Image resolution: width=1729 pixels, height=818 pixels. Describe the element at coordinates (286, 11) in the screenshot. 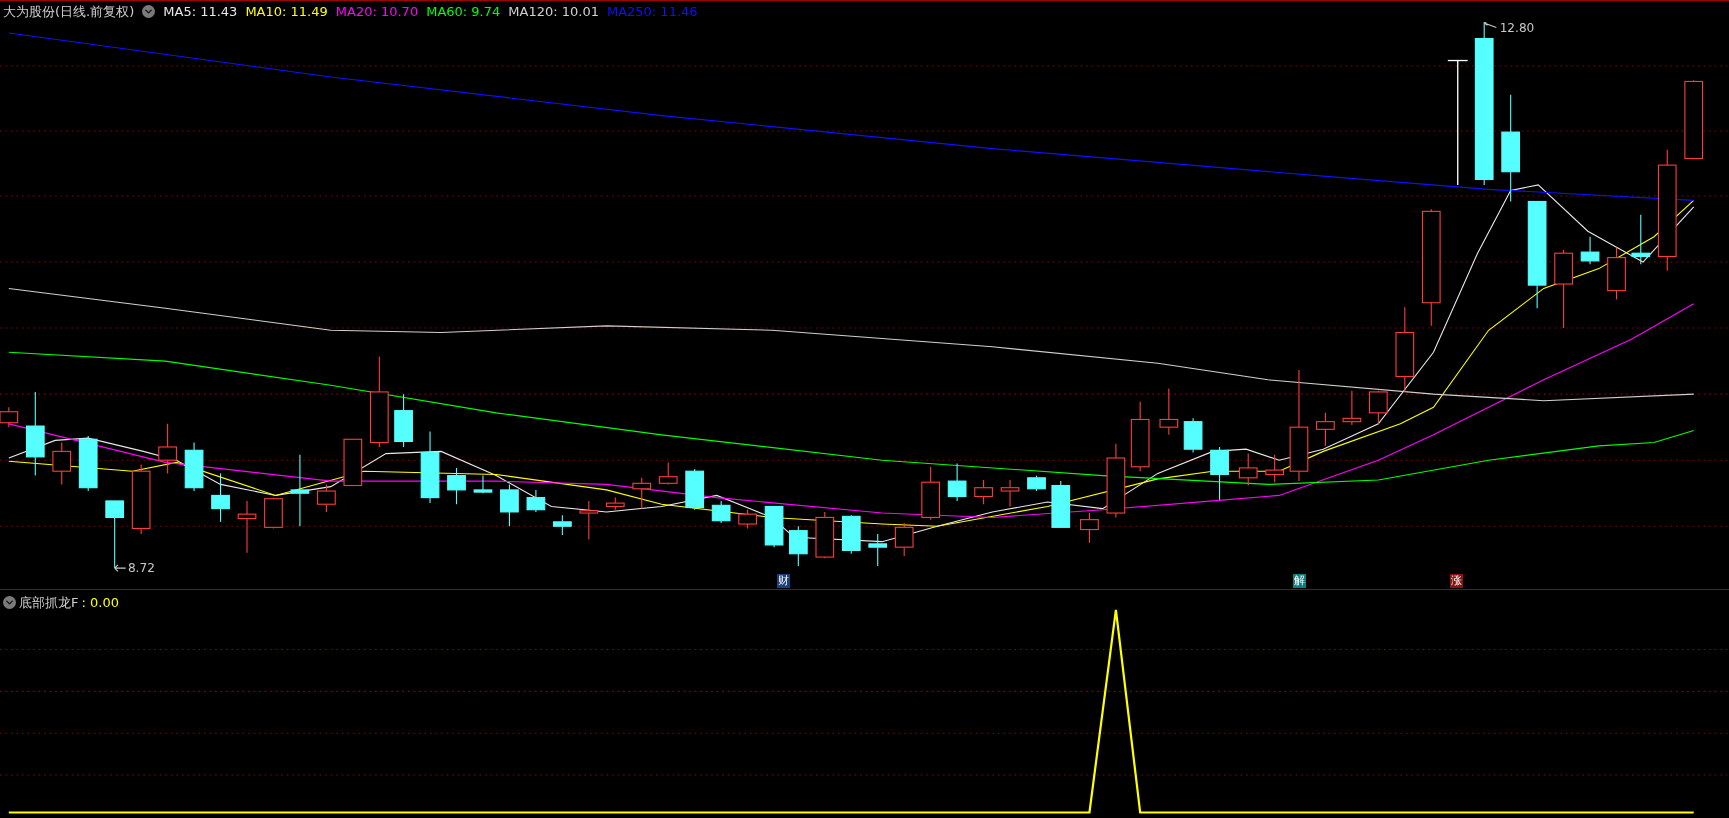

I see `indicator-value: MA10: 11.49` at that location.